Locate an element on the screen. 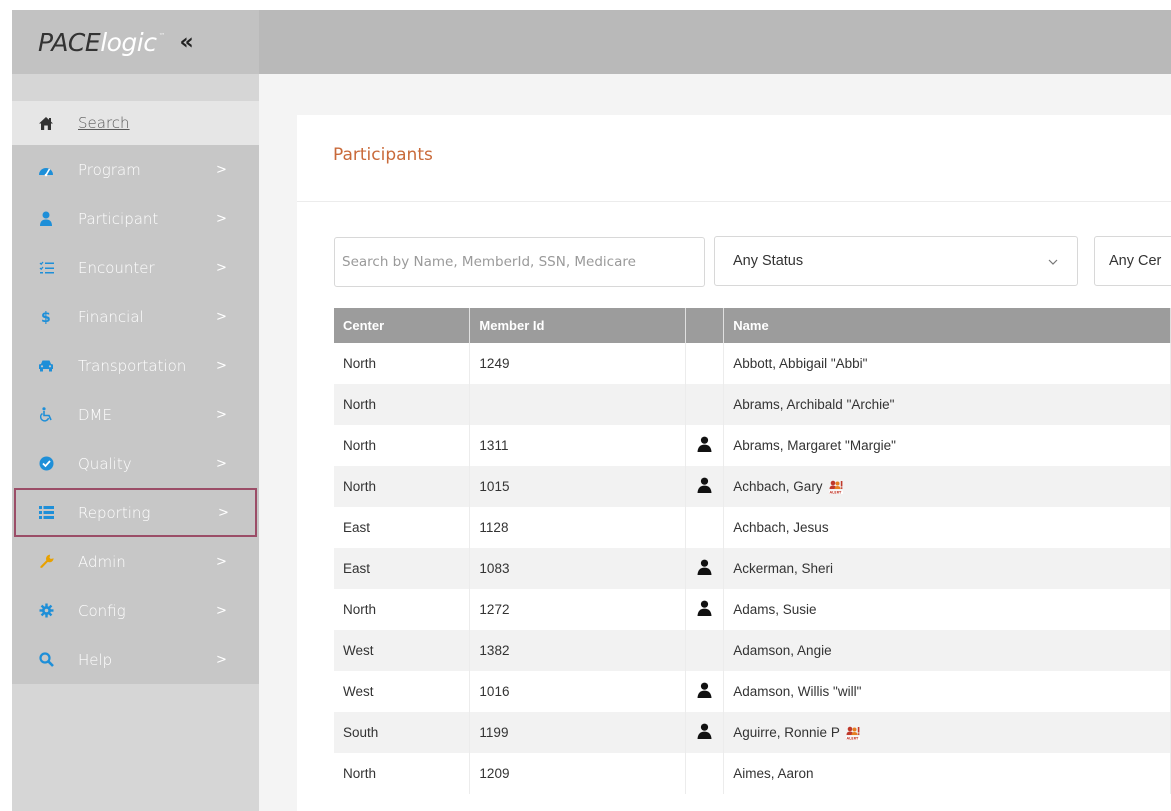 The image size is (1171, 811). cell-name: Aimes, Aaron is located at coordinates (947, 773).